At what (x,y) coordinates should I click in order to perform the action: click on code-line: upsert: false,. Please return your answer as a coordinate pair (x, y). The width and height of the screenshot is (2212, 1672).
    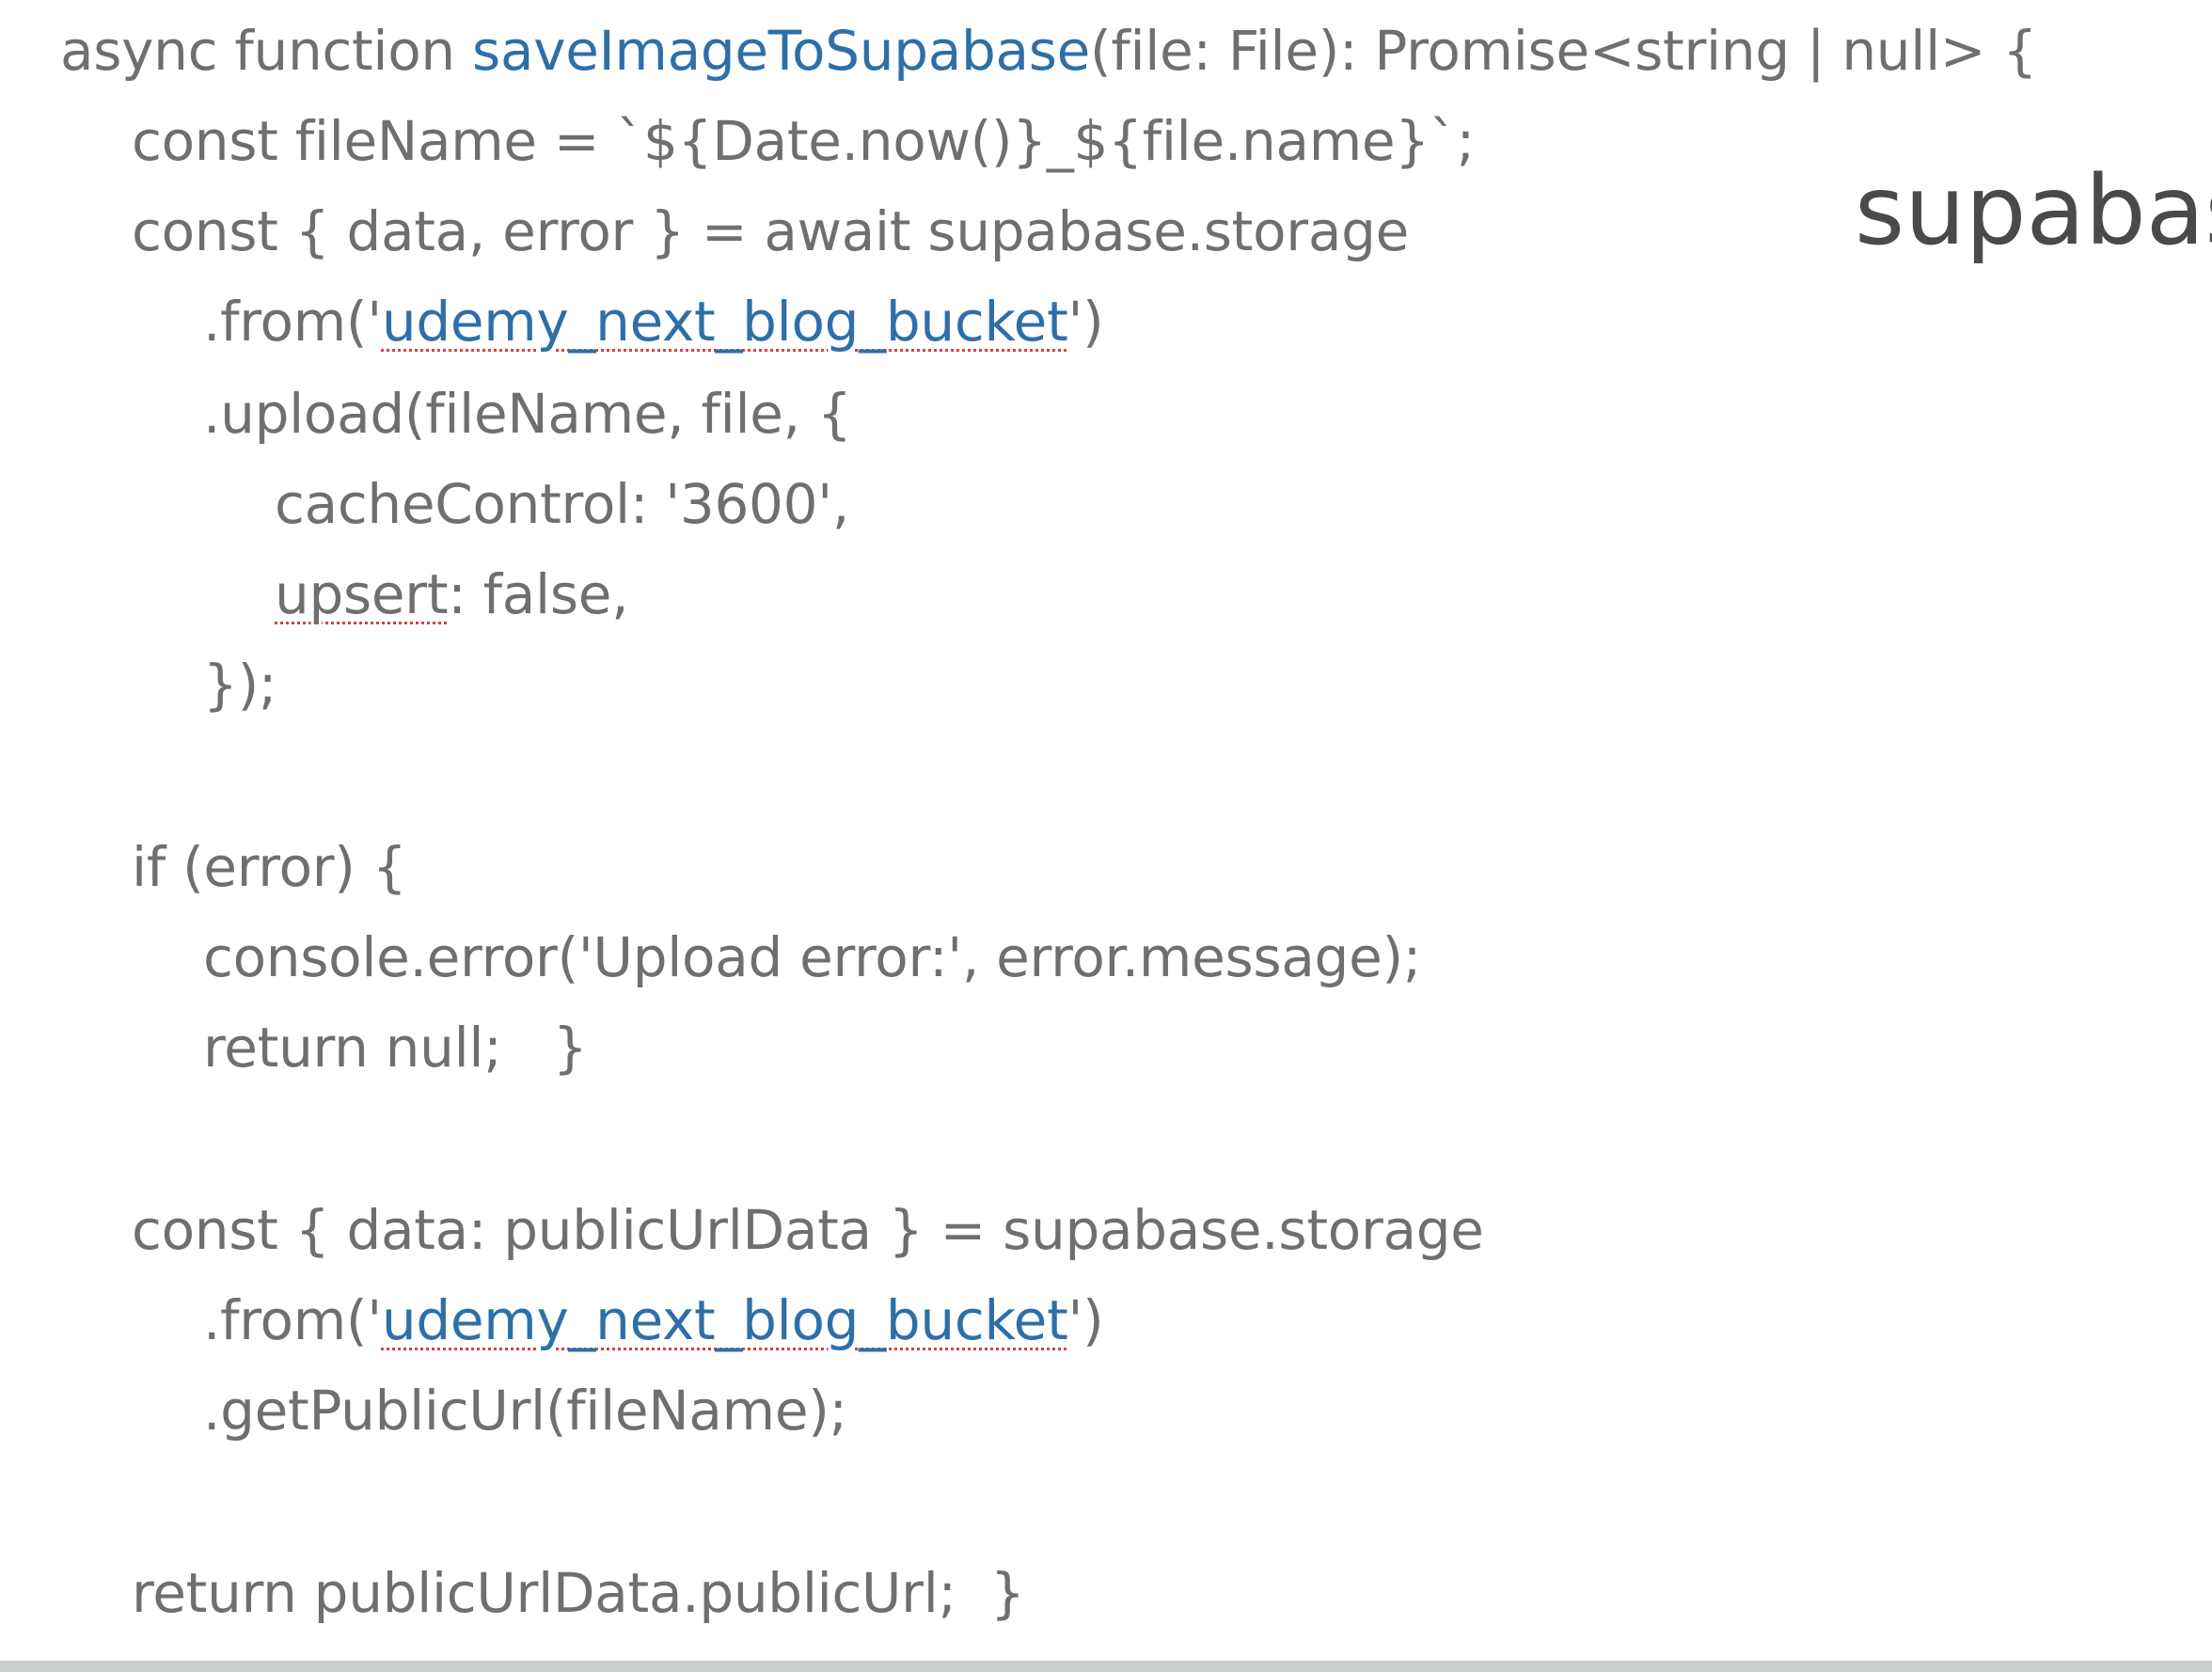
    Looking at the image, I should click on (452, 594).